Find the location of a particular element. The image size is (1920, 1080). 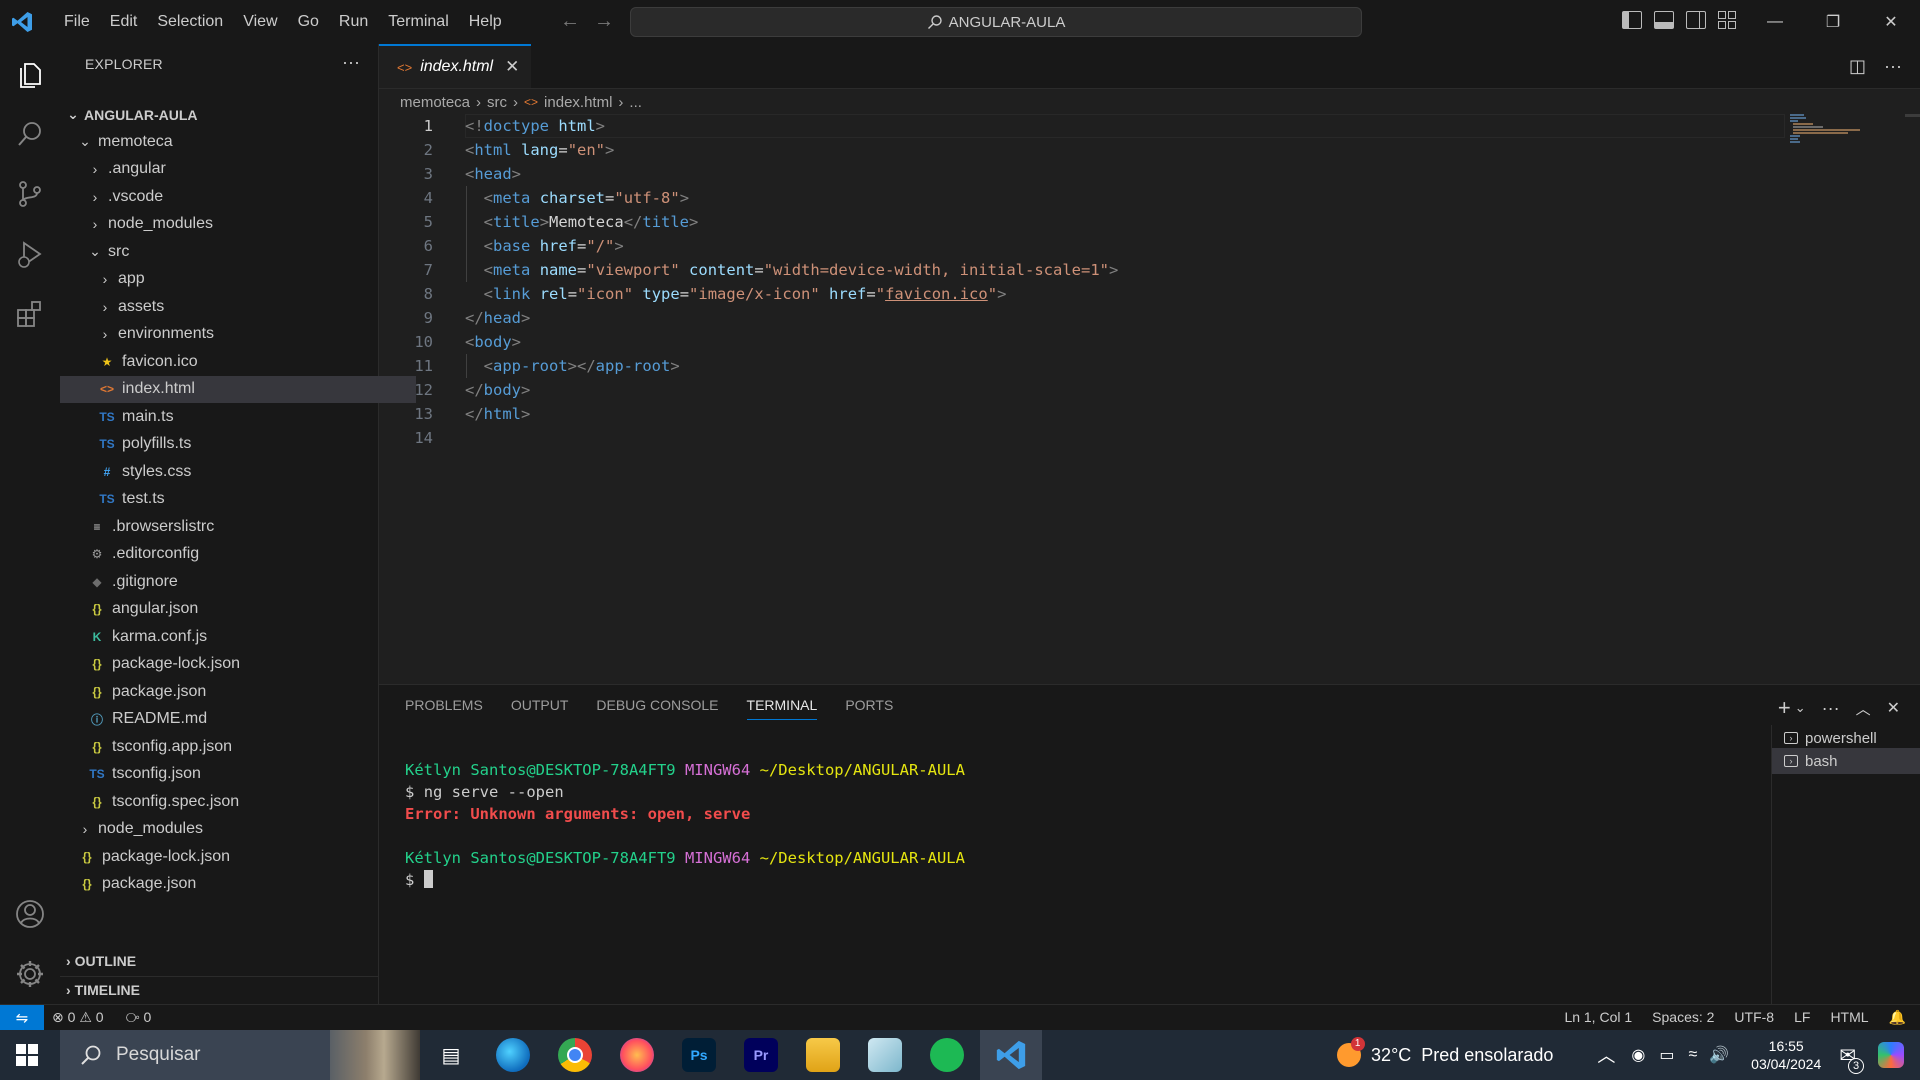

new-terminal-icon: + is located at coordinates (1784, 708).